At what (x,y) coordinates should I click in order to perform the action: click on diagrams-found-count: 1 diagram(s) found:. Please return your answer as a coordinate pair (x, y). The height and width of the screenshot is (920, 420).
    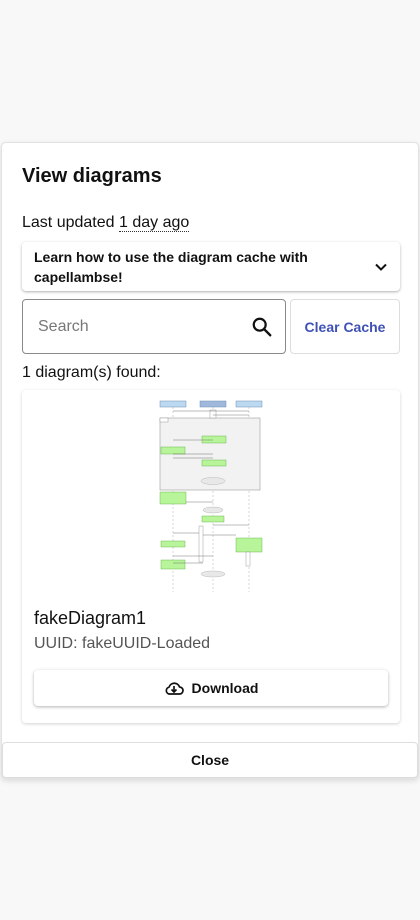
    Looking at the image, I should click on (91, 372).